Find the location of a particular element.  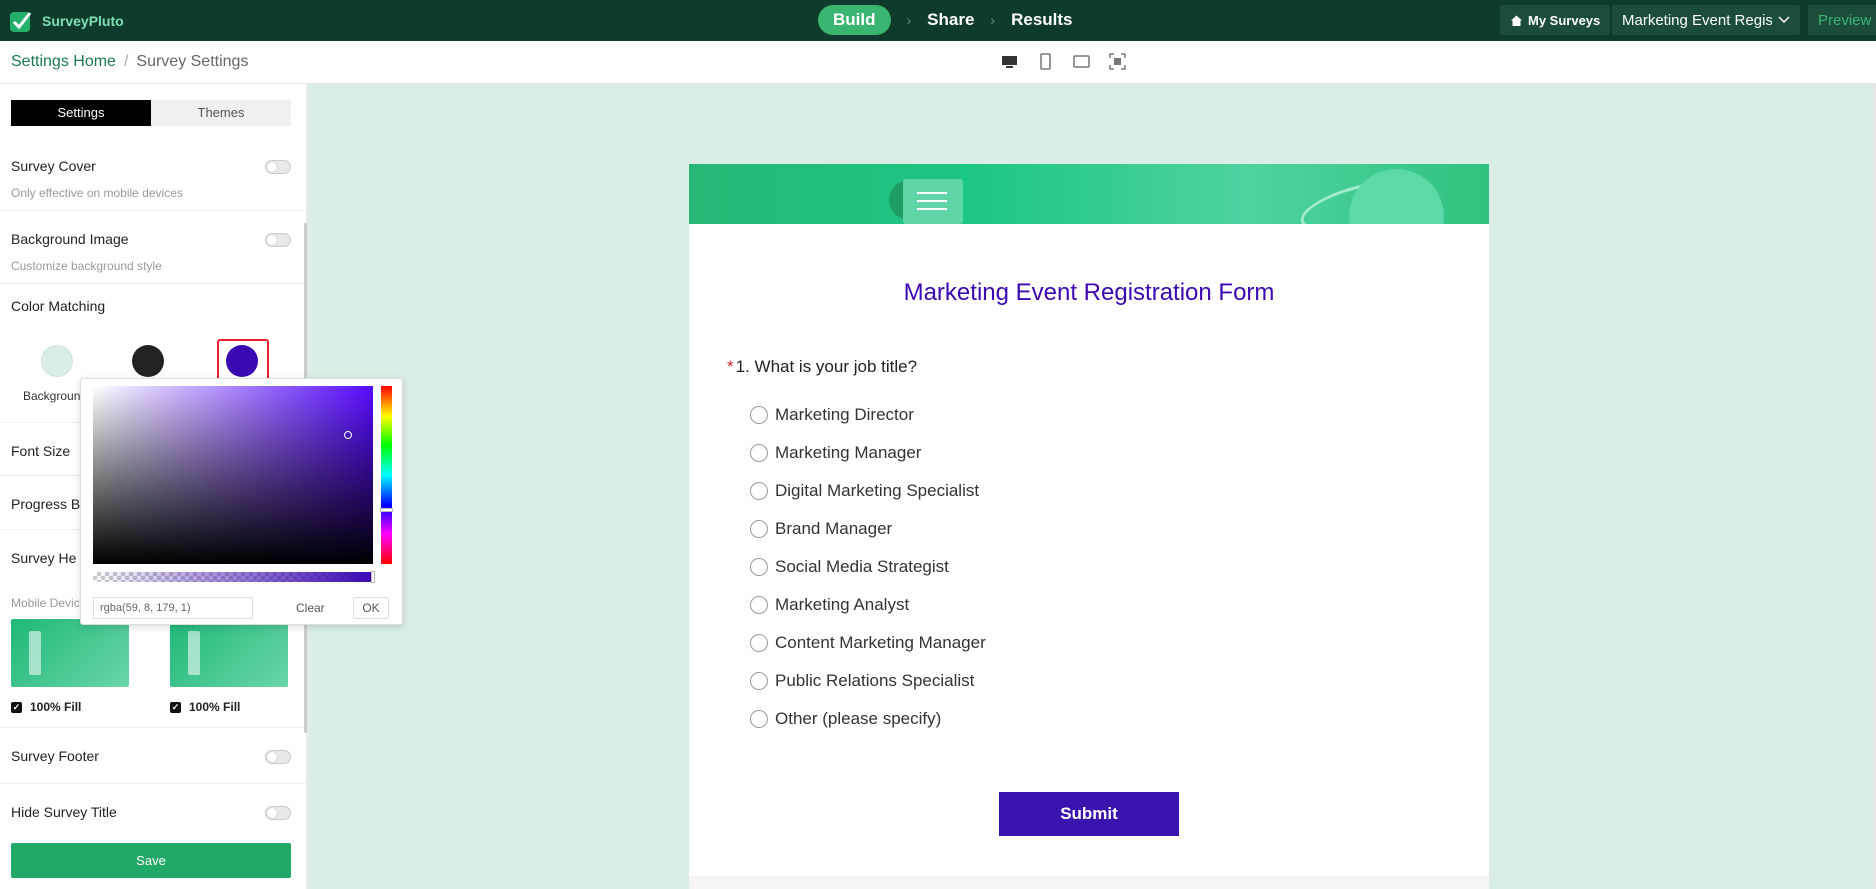

nav-share: Share is located at coordinates (950, 20).